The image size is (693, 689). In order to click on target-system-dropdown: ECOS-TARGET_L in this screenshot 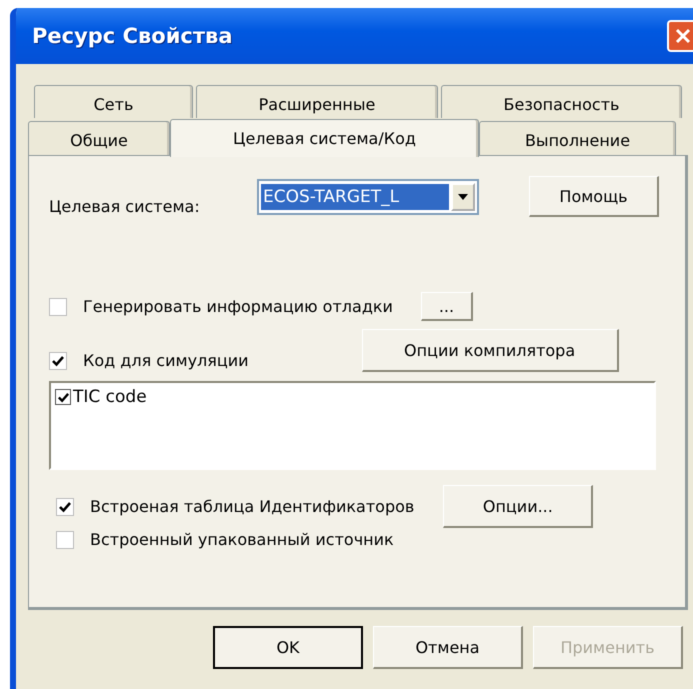, I will do `click(368, 196)`.